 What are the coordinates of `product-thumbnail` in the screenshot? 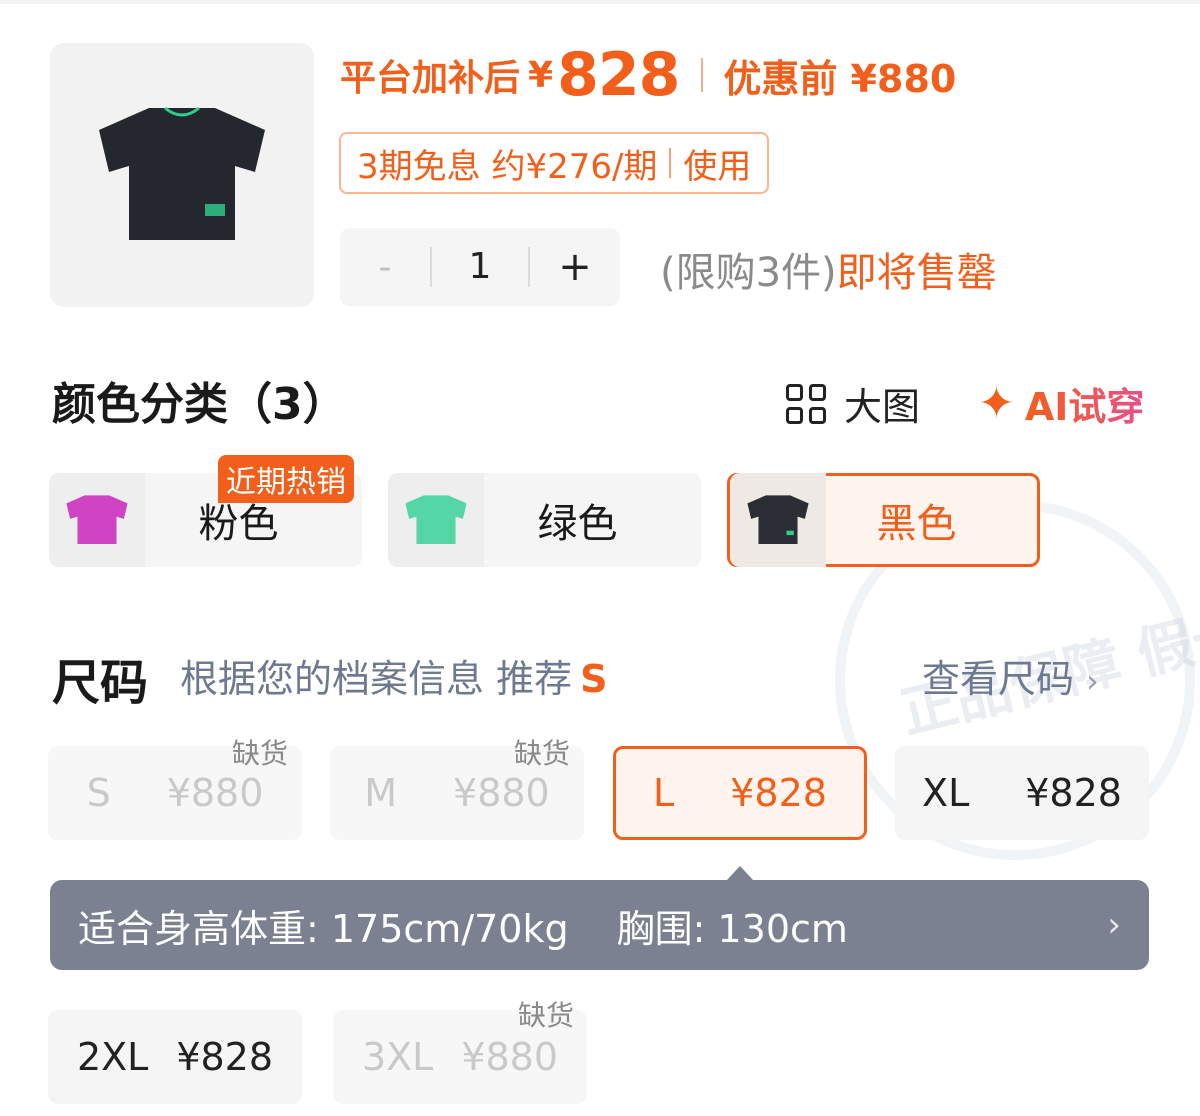 It's located at (182, 175).